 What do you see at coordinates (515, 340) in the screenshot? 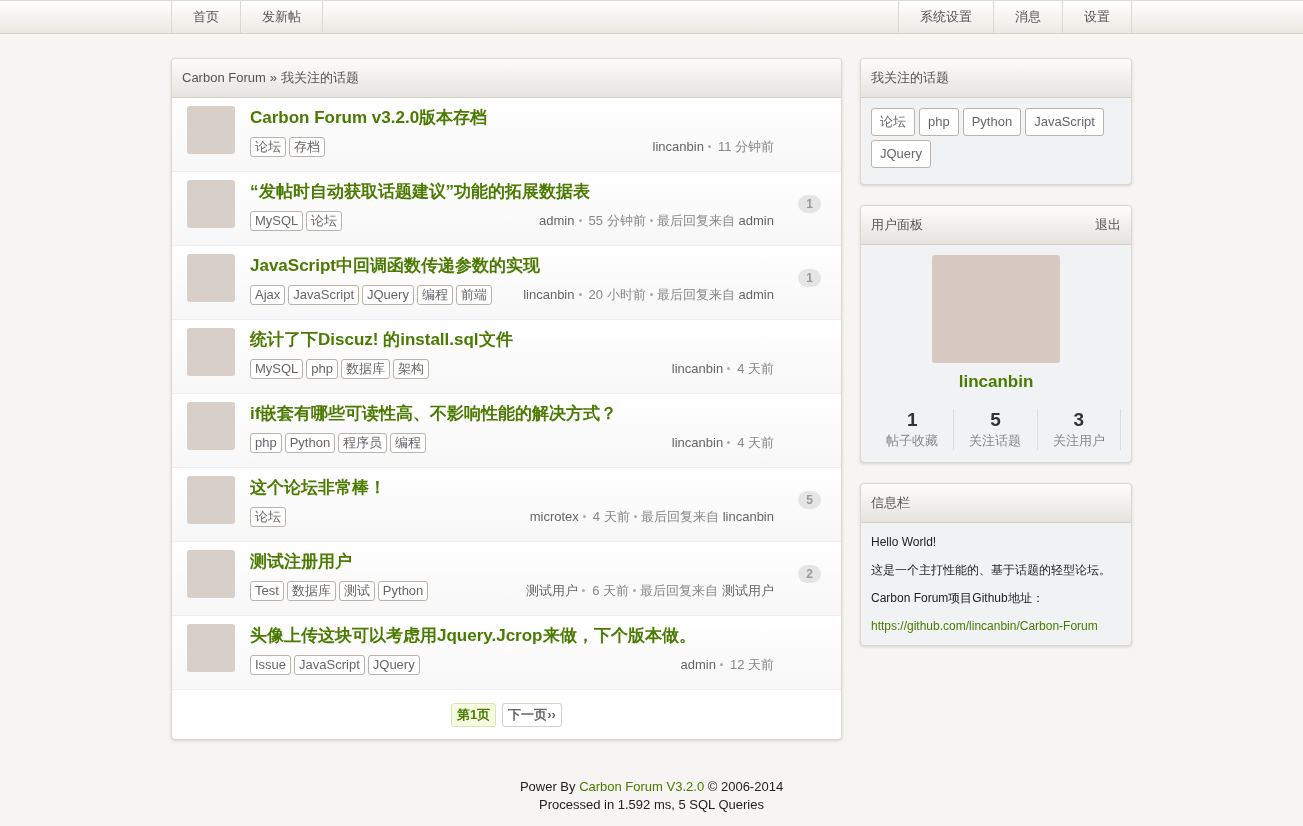
I see `topic-title-link: 统计了下Discuz! 的install.sql文件` at bounding box center [515, 340].